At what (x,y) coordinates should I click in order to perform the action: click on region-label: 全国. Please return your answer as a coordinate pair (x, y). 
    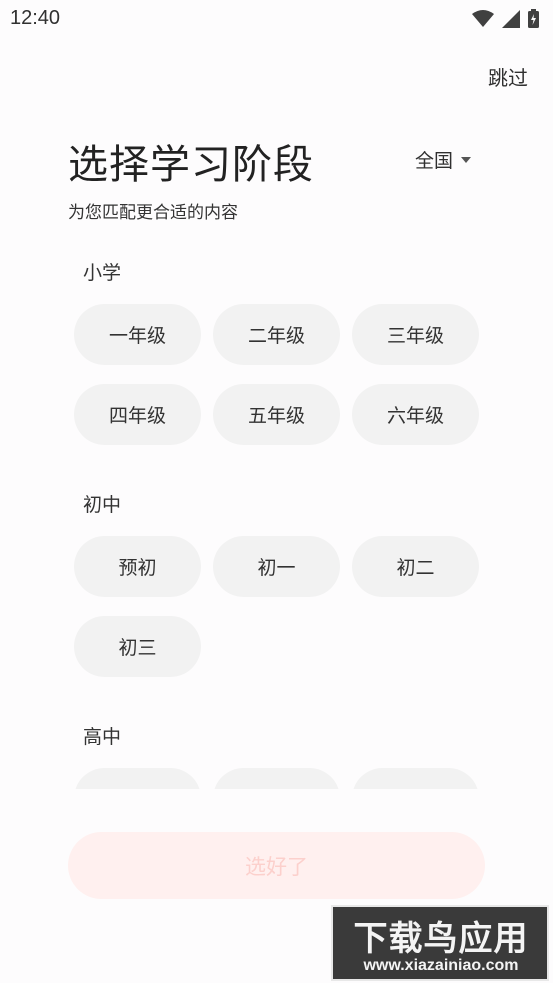
    Looking at the image, I should click on (434, 161).